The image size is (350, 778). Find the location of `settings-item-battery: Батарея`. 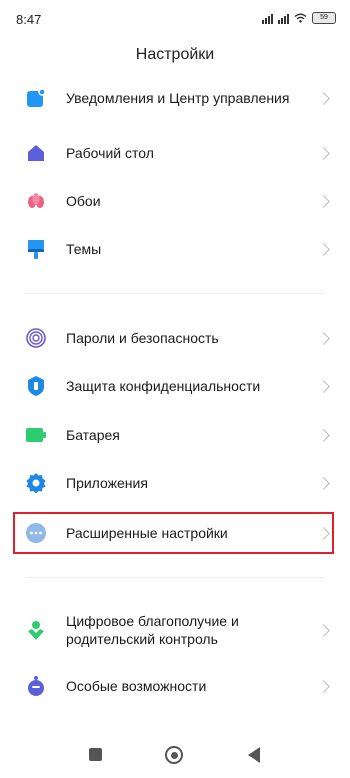

settings-item-battery: Батарея is located at coordinates (175, 435).